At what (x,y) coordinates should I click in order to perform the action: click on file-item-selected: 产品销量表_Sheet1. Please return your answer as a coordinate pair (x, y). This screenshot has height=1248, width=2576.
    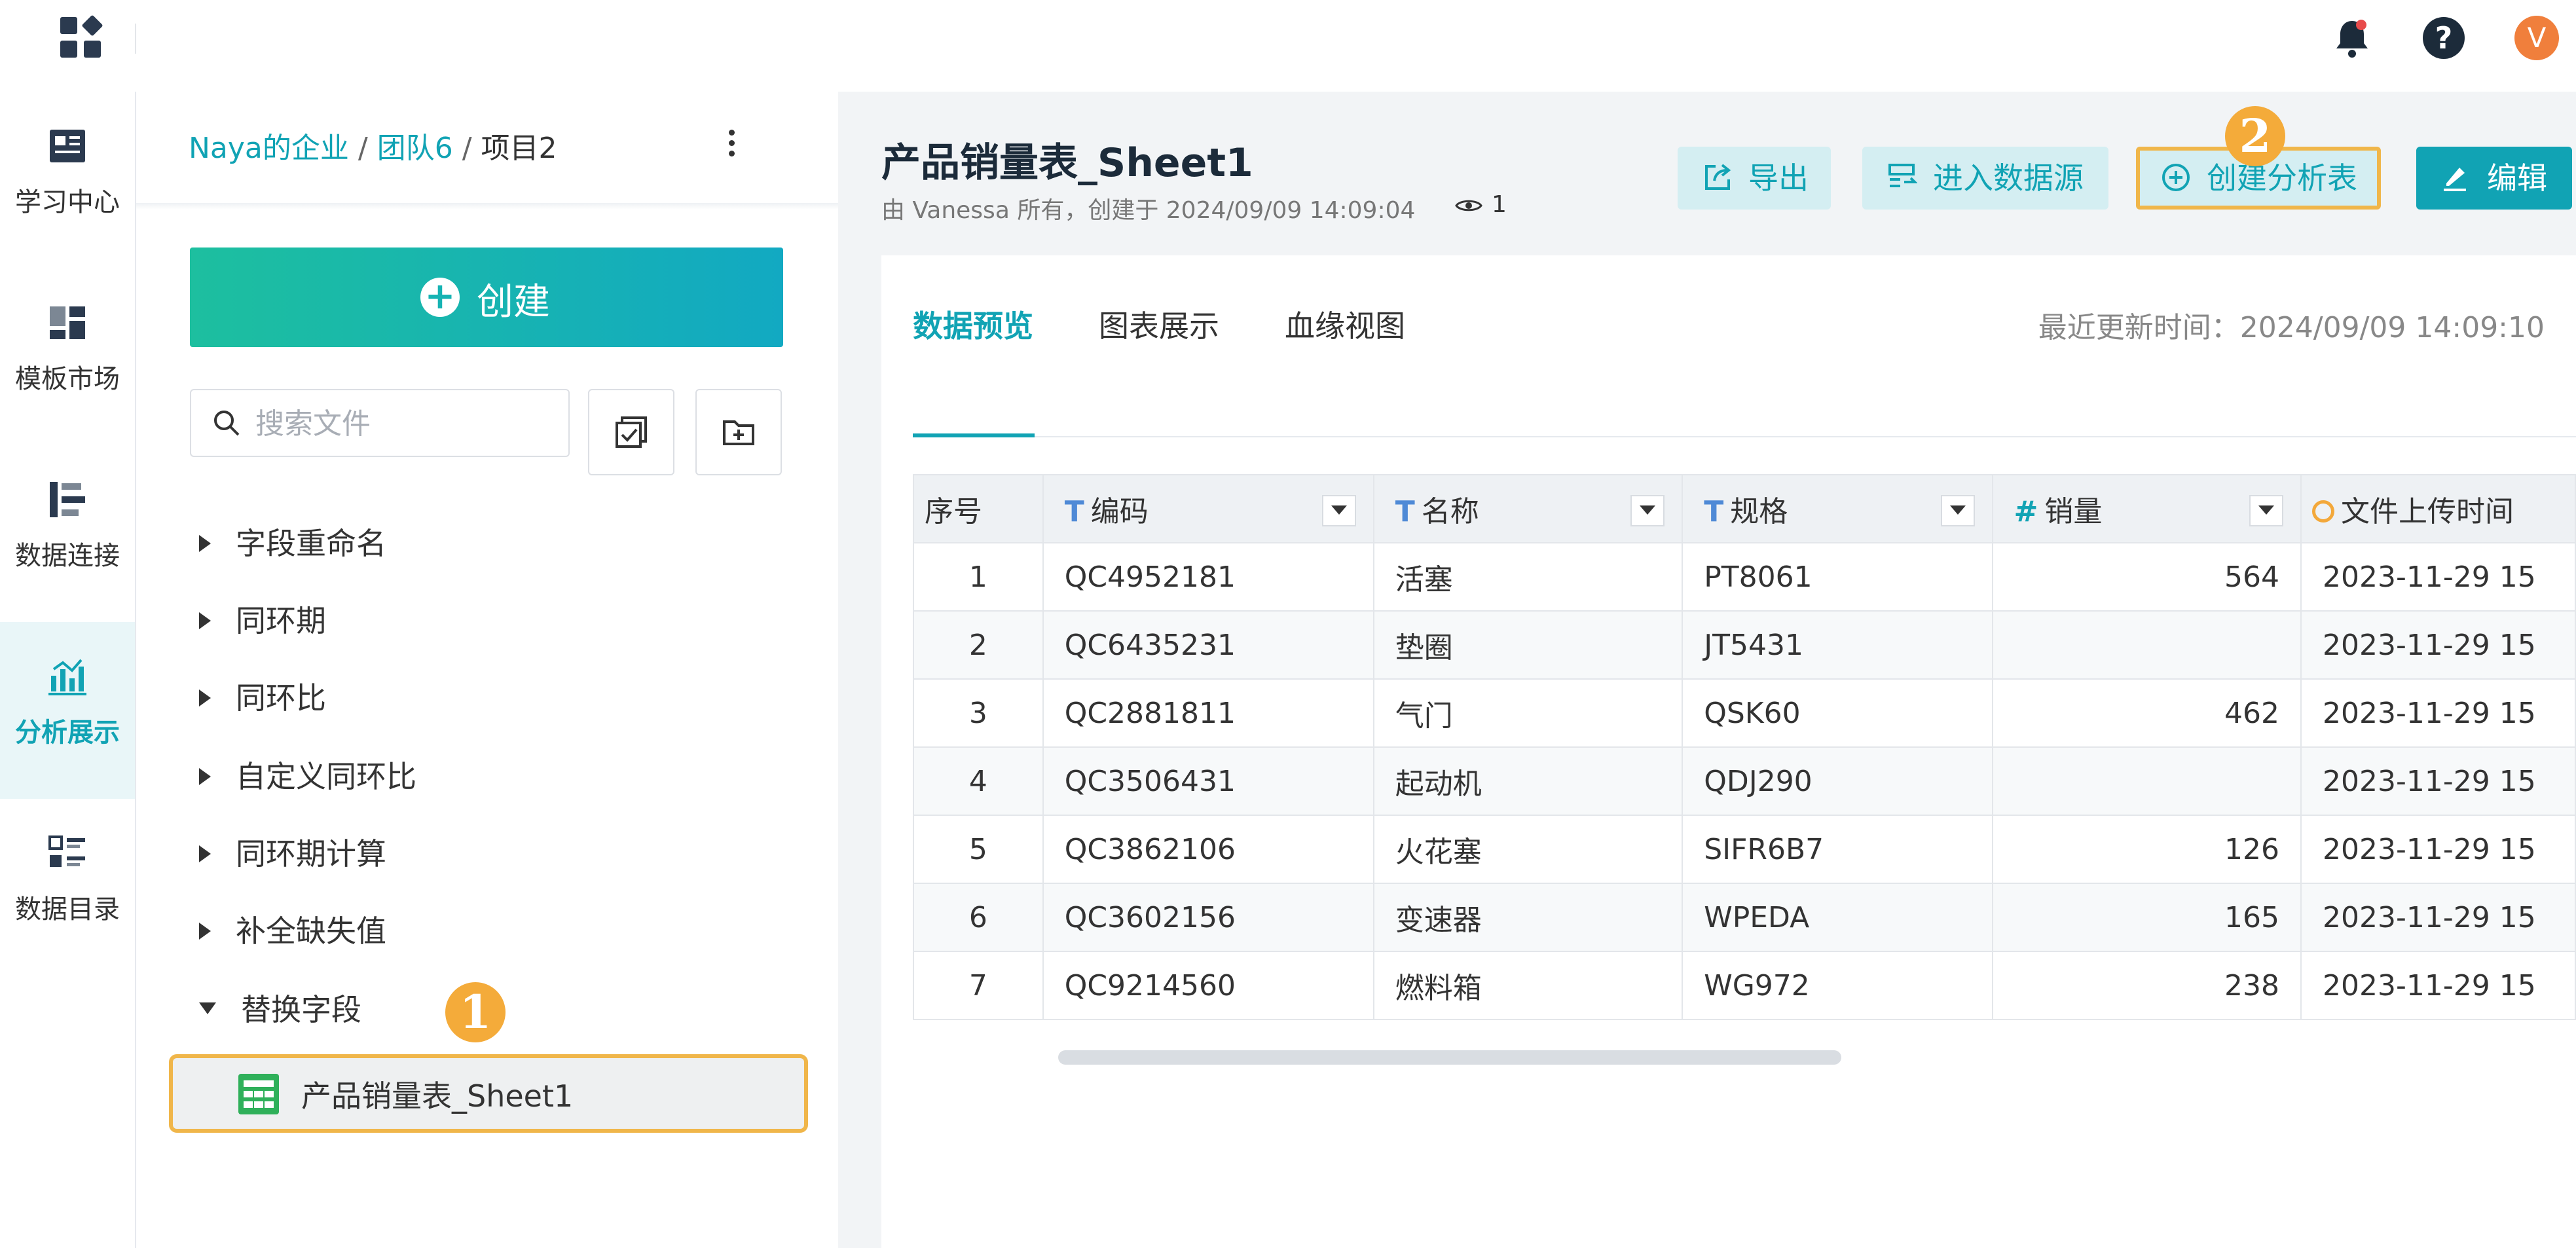
    Looking at the image, I should click on (488, 1093).